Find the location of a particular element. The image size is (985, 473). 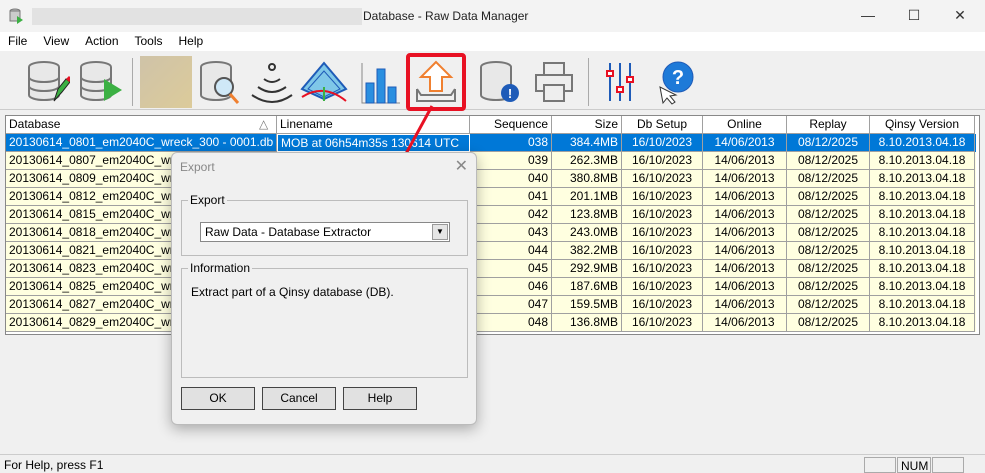

export-group: Export Raw Data - Database Extractor ▼ is located at coordinates (324, 224).